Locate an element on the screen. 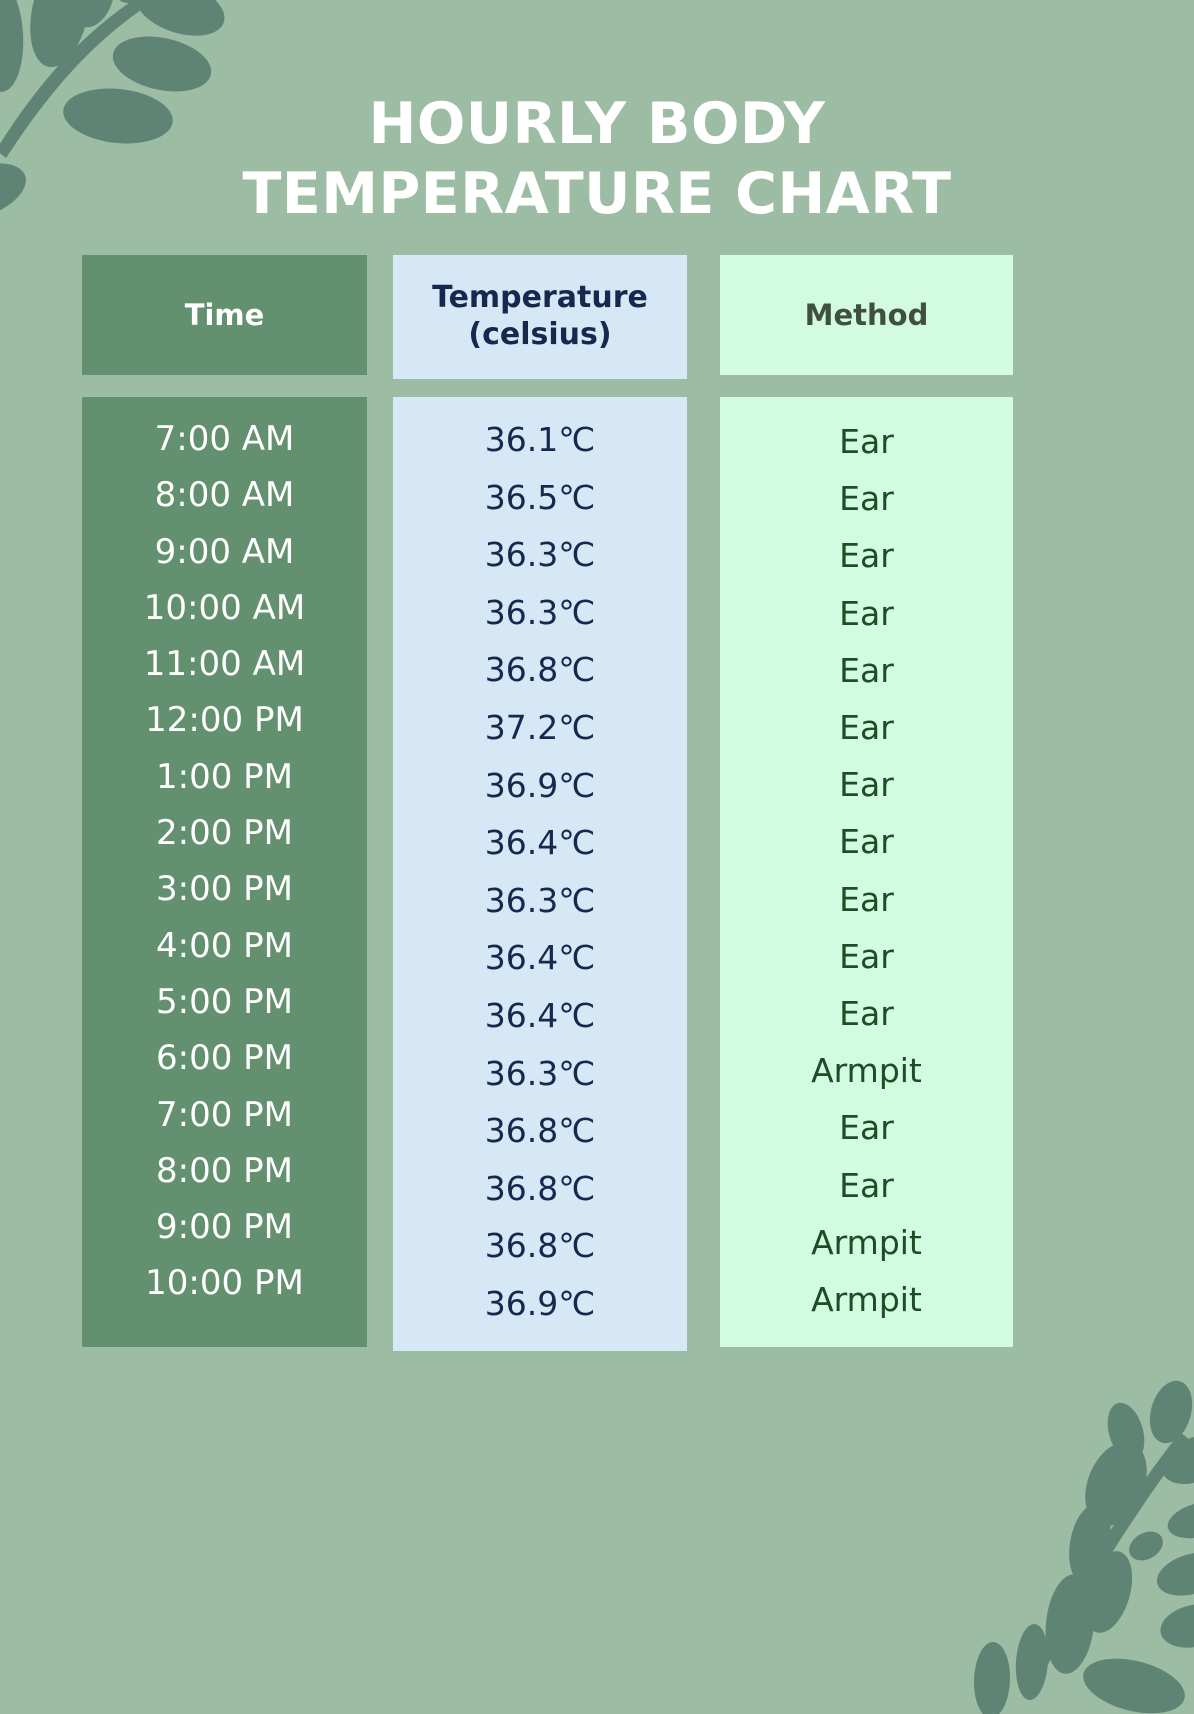 The height and width of the screenshot is (1714, 1194). cell-time: 12:00 PM is located at coordinates (224, 720).